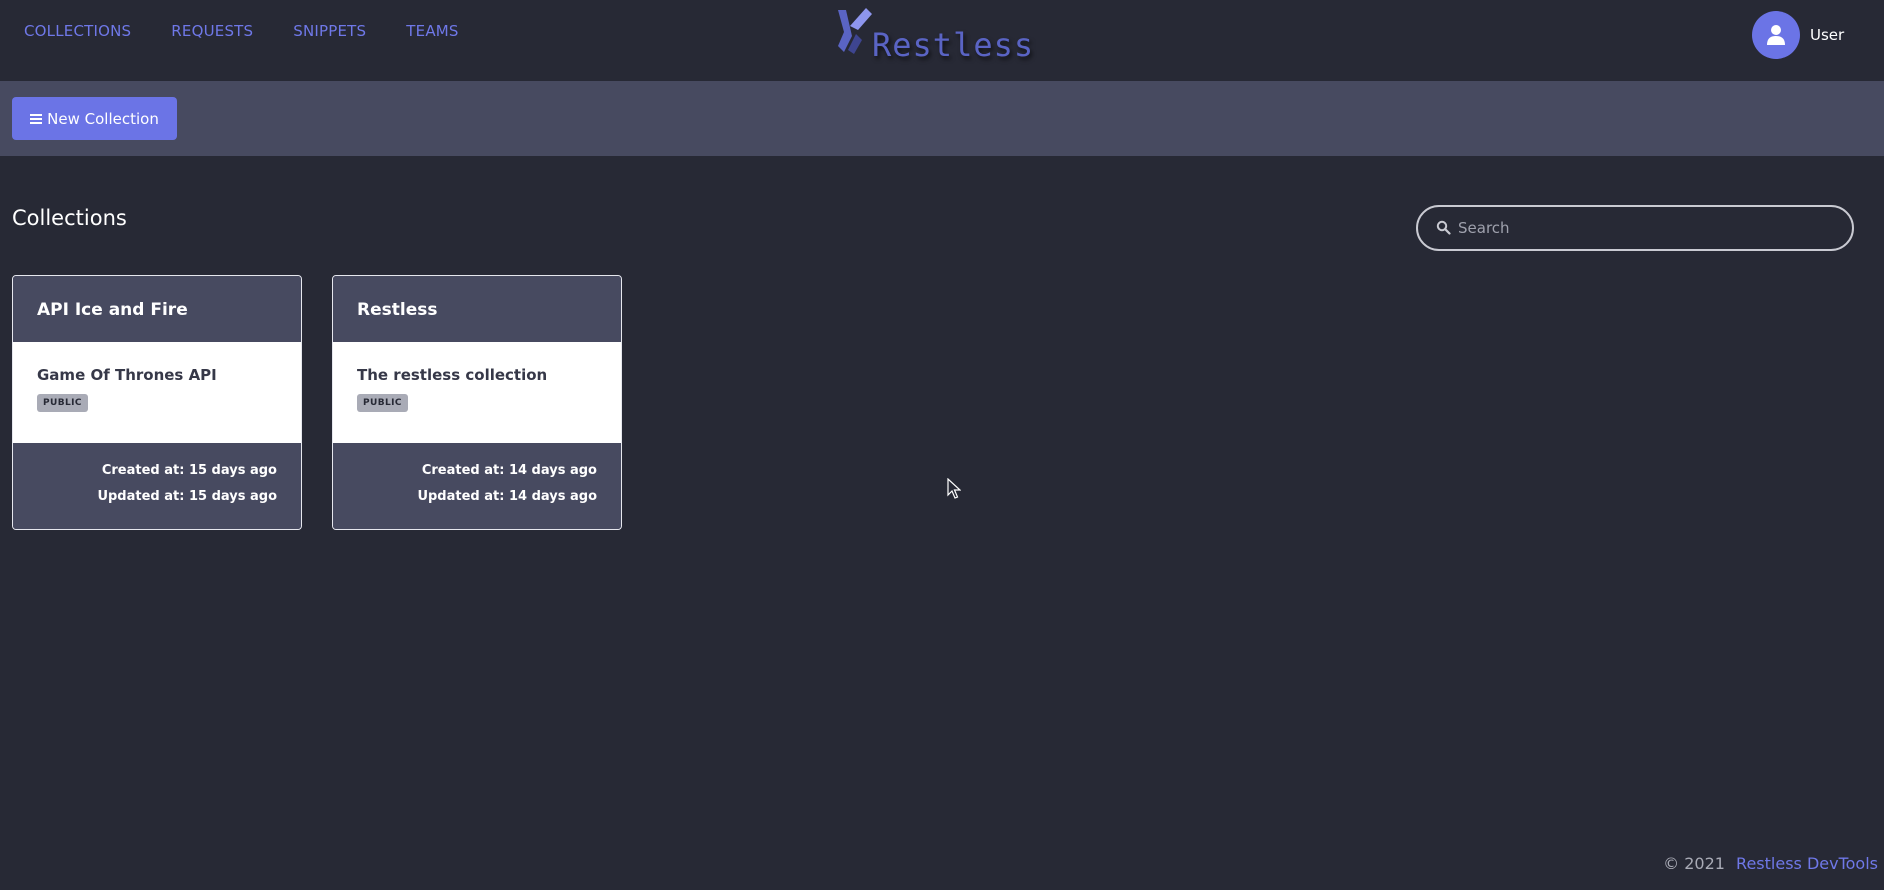  I want to click on new-collection-label: New Collection, so click(103, 118).